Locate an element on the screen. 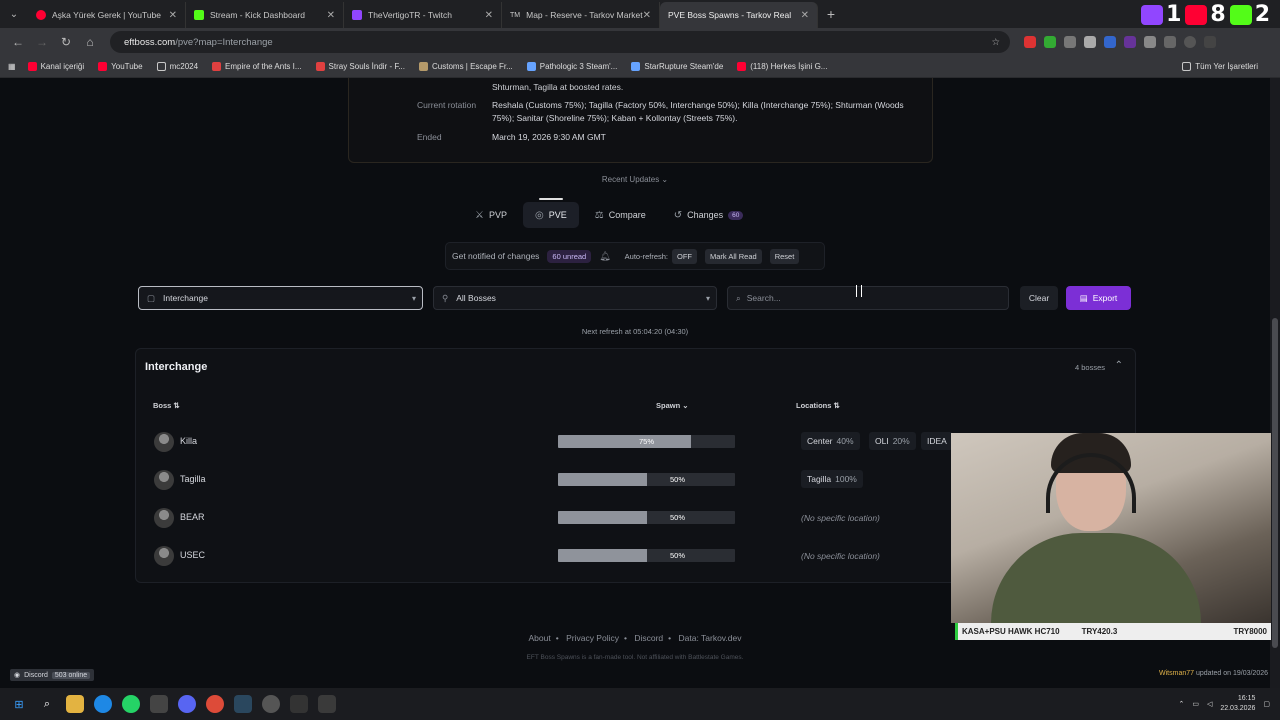 The height and width of the screenshot is (720, 1280). column-boss: Boss ⇅ is located at coordinates (166, 405).